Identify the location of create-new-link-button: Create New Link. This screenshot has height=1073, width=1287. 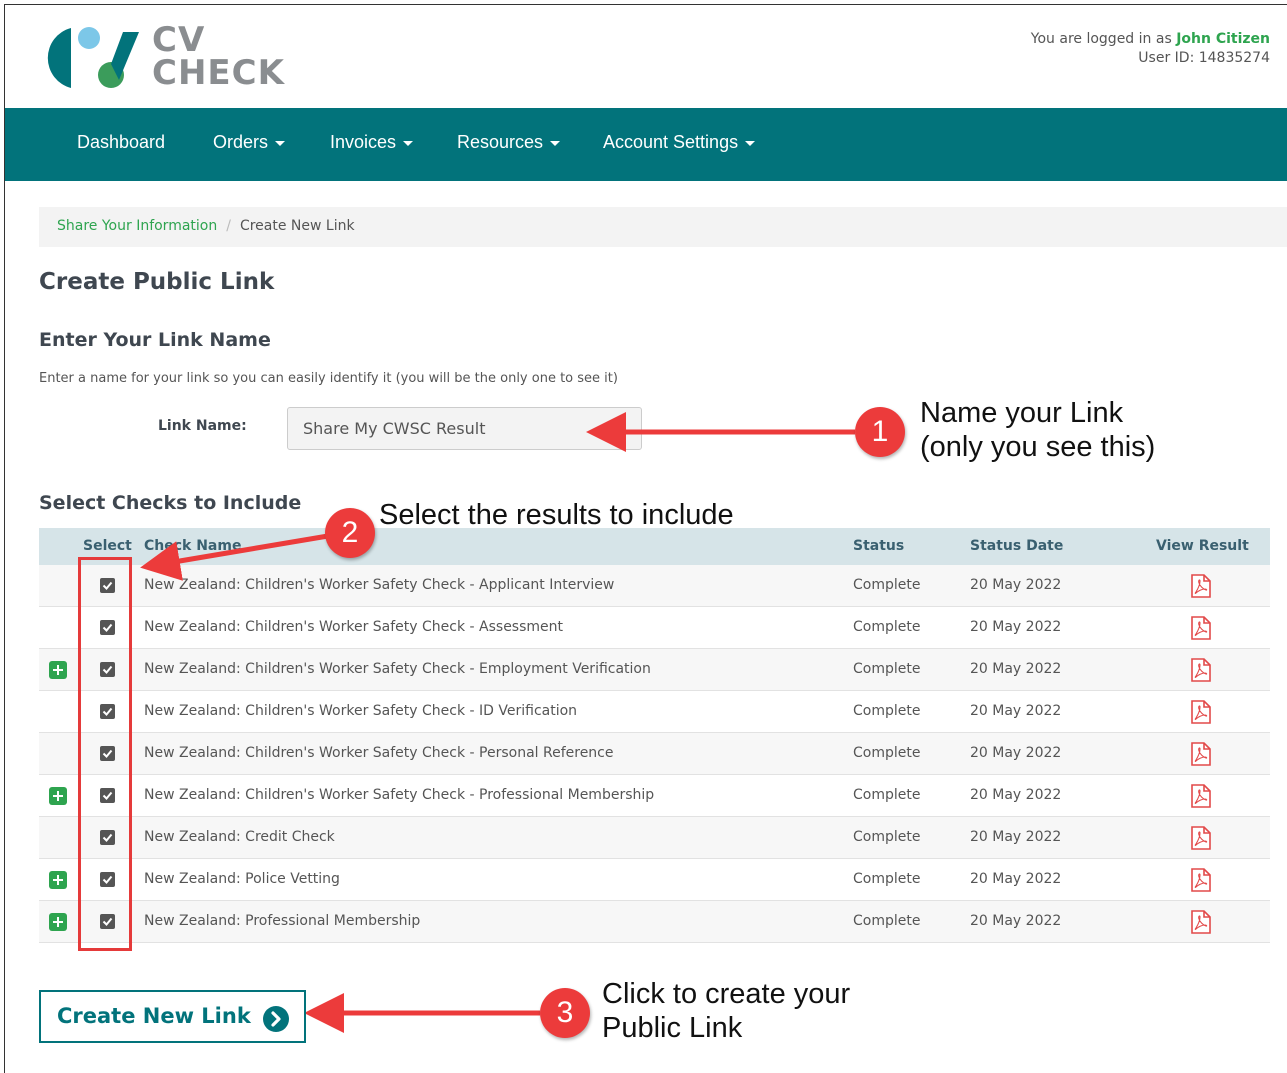
(172, 1016).